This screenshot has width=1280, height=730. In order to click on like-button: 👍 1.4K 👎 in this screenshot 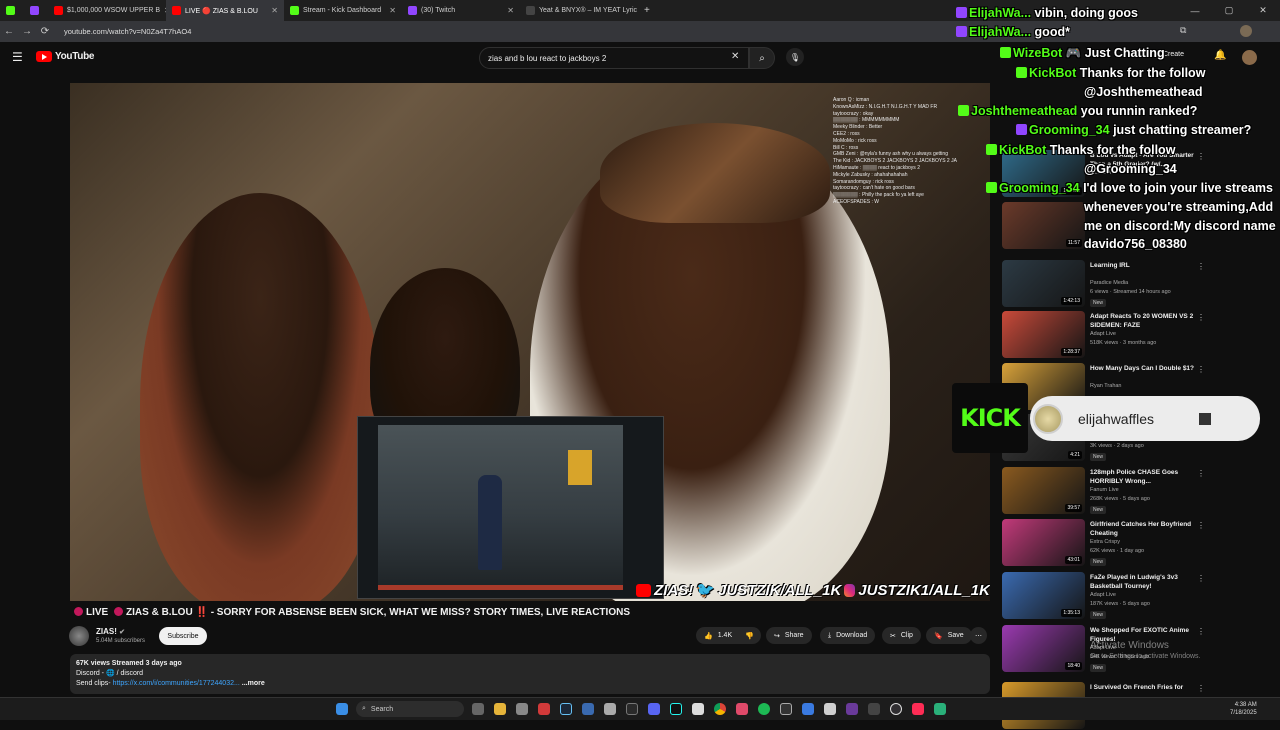, I will do `click(728, 635)`.